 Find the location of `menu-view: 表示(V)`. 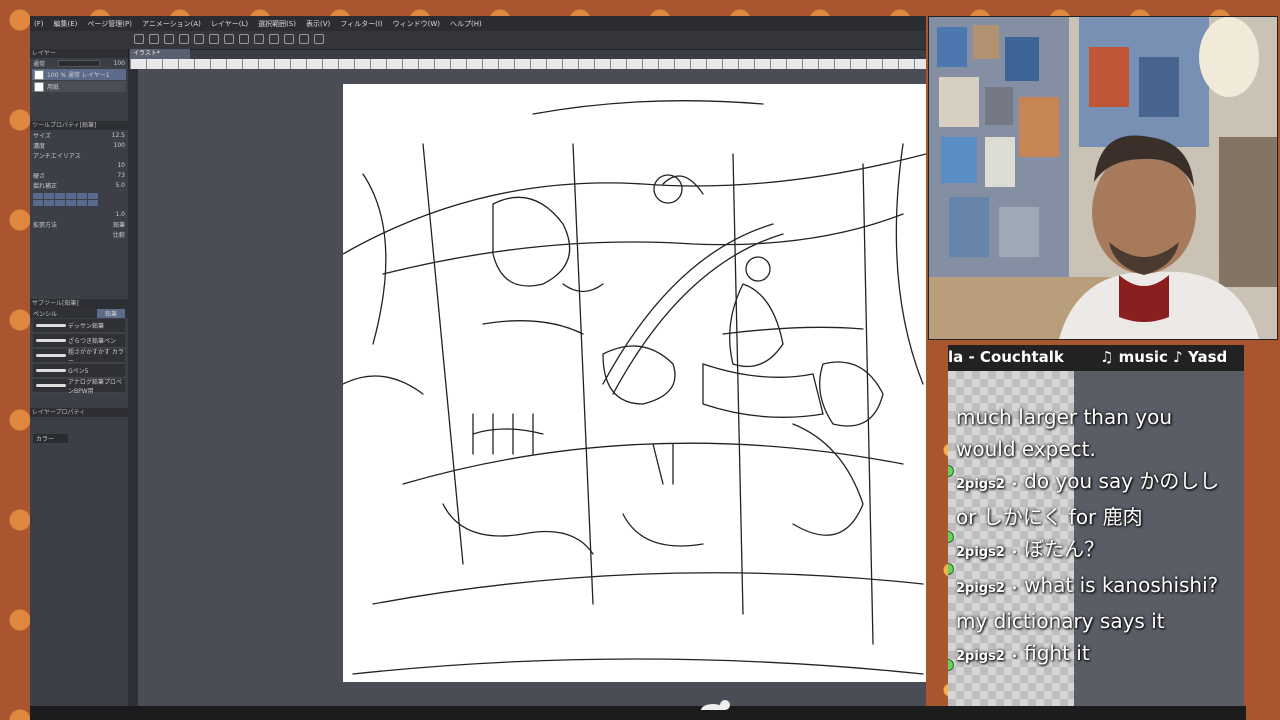

menu-view: 表示(V) is located at coordinates (318, 24).